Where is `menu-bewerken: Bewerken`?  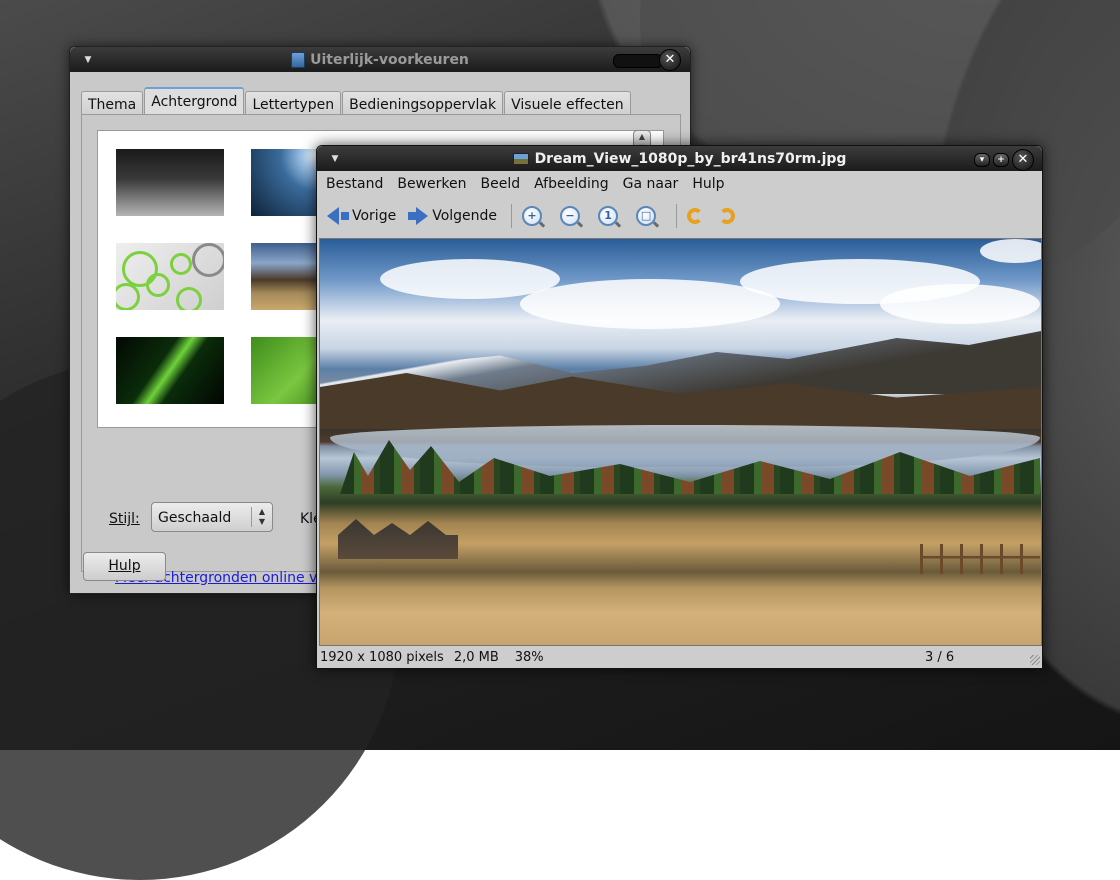 menu-bewerken: Bewerken is located at coordinates (431, 184).